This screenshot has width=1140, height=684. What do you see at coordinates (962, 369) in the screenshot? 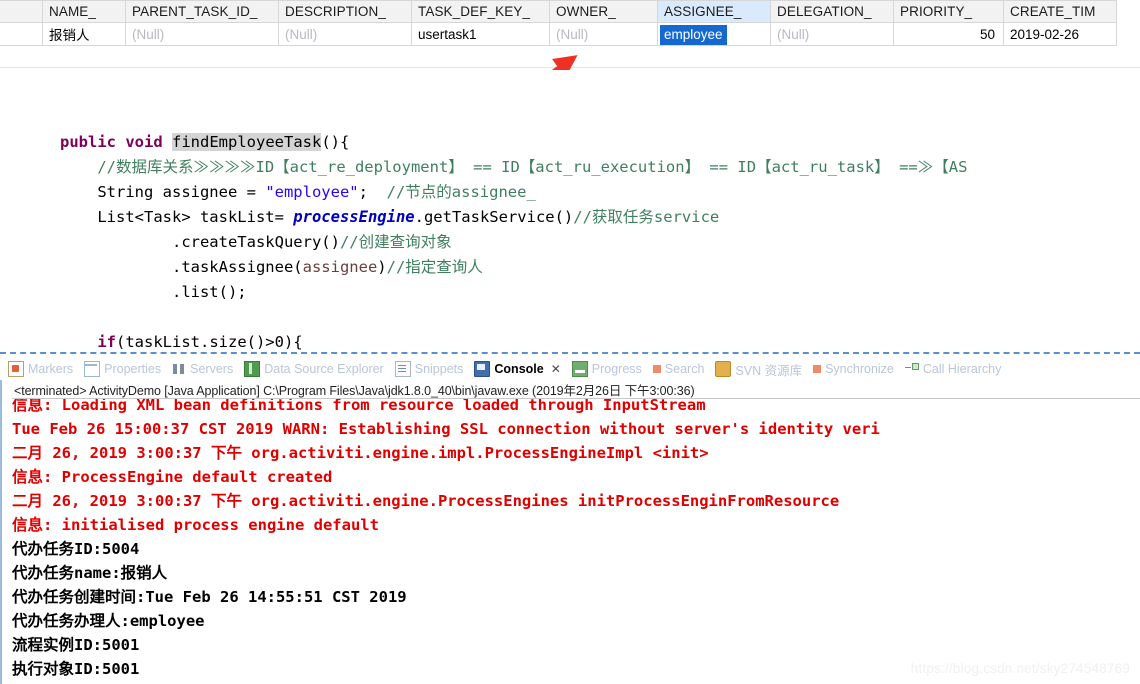
I see `tab-label: Call Hierarchy` at bounding box center [962, 369].